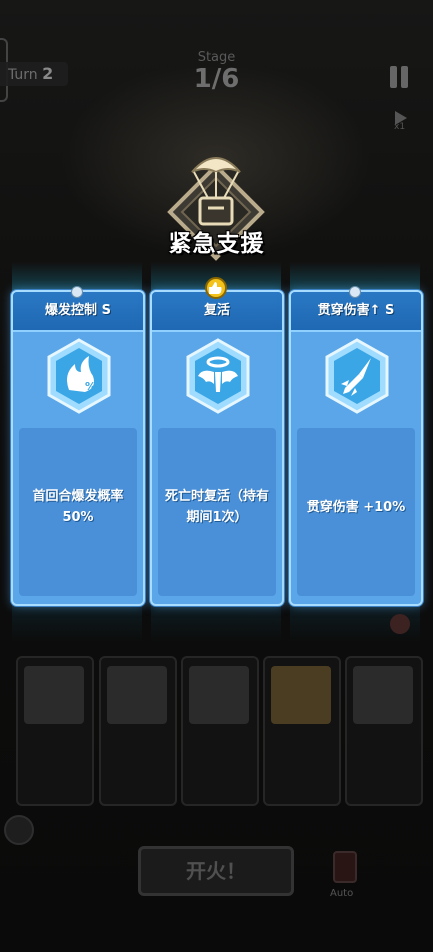 This screenshot has width=433, height=952. What do you see at coordinates (217, 512) in the screenshot?
I see `card-description: 死亡时复活（持有期间1次）` at bounding box center [217, 512].